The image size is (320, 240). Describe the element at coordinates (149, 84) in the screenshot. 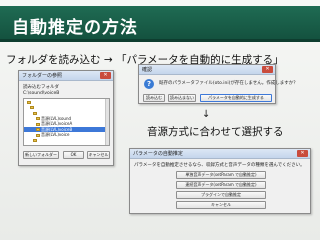

I see `question-icon: ?` at that location.